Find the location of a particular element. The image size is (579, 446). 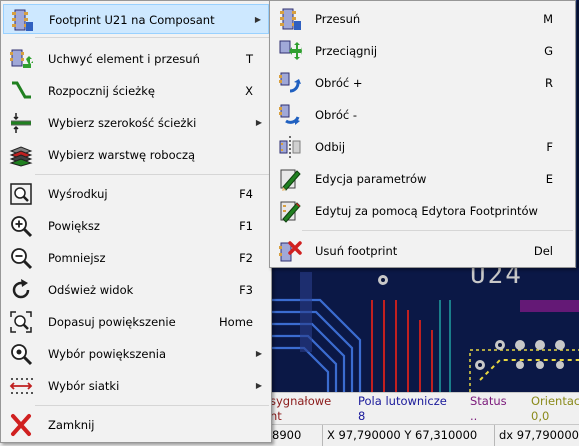

flip-icon is located at coordinates (290, 147).